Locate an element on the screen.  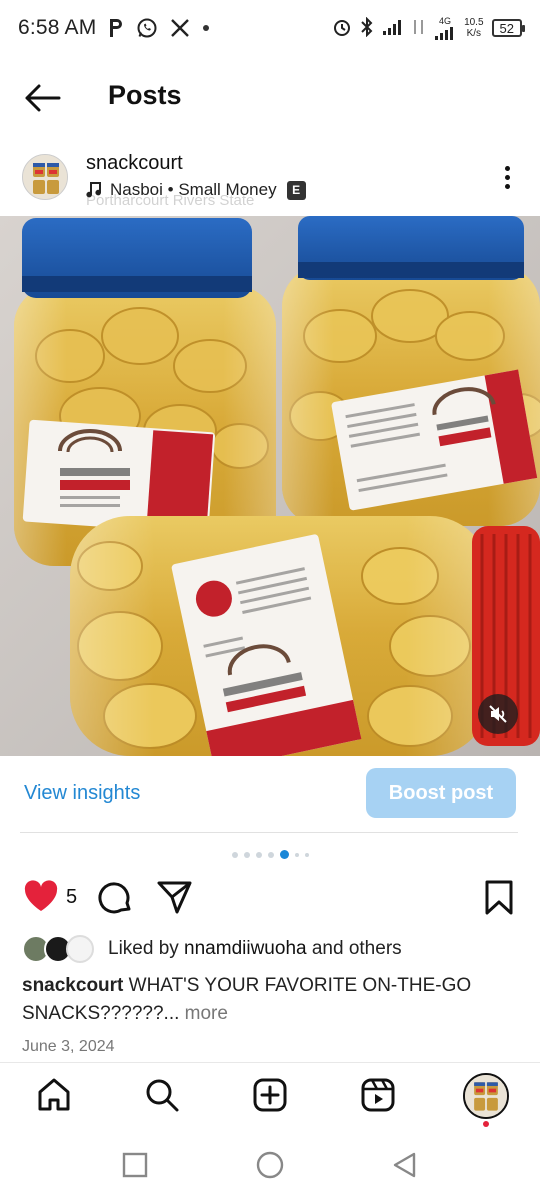
nav-create is located at coordinates (270, 1095).